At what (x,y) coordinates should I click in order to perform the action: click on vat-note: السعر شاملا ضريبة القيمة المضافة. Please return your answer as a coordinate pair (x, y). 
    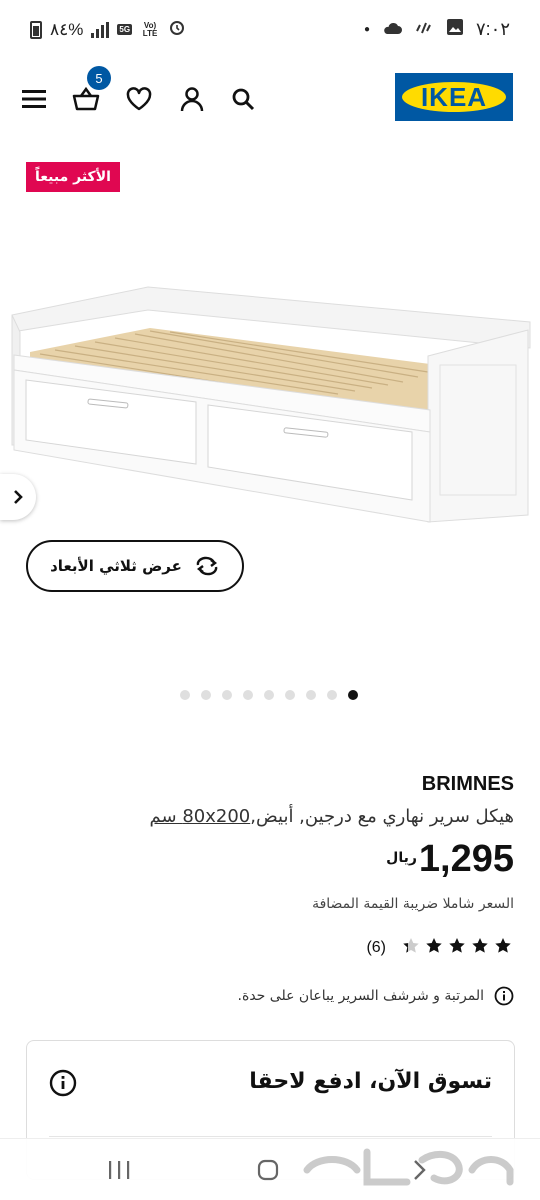
    Looking at the image, I should click on (413, 904).